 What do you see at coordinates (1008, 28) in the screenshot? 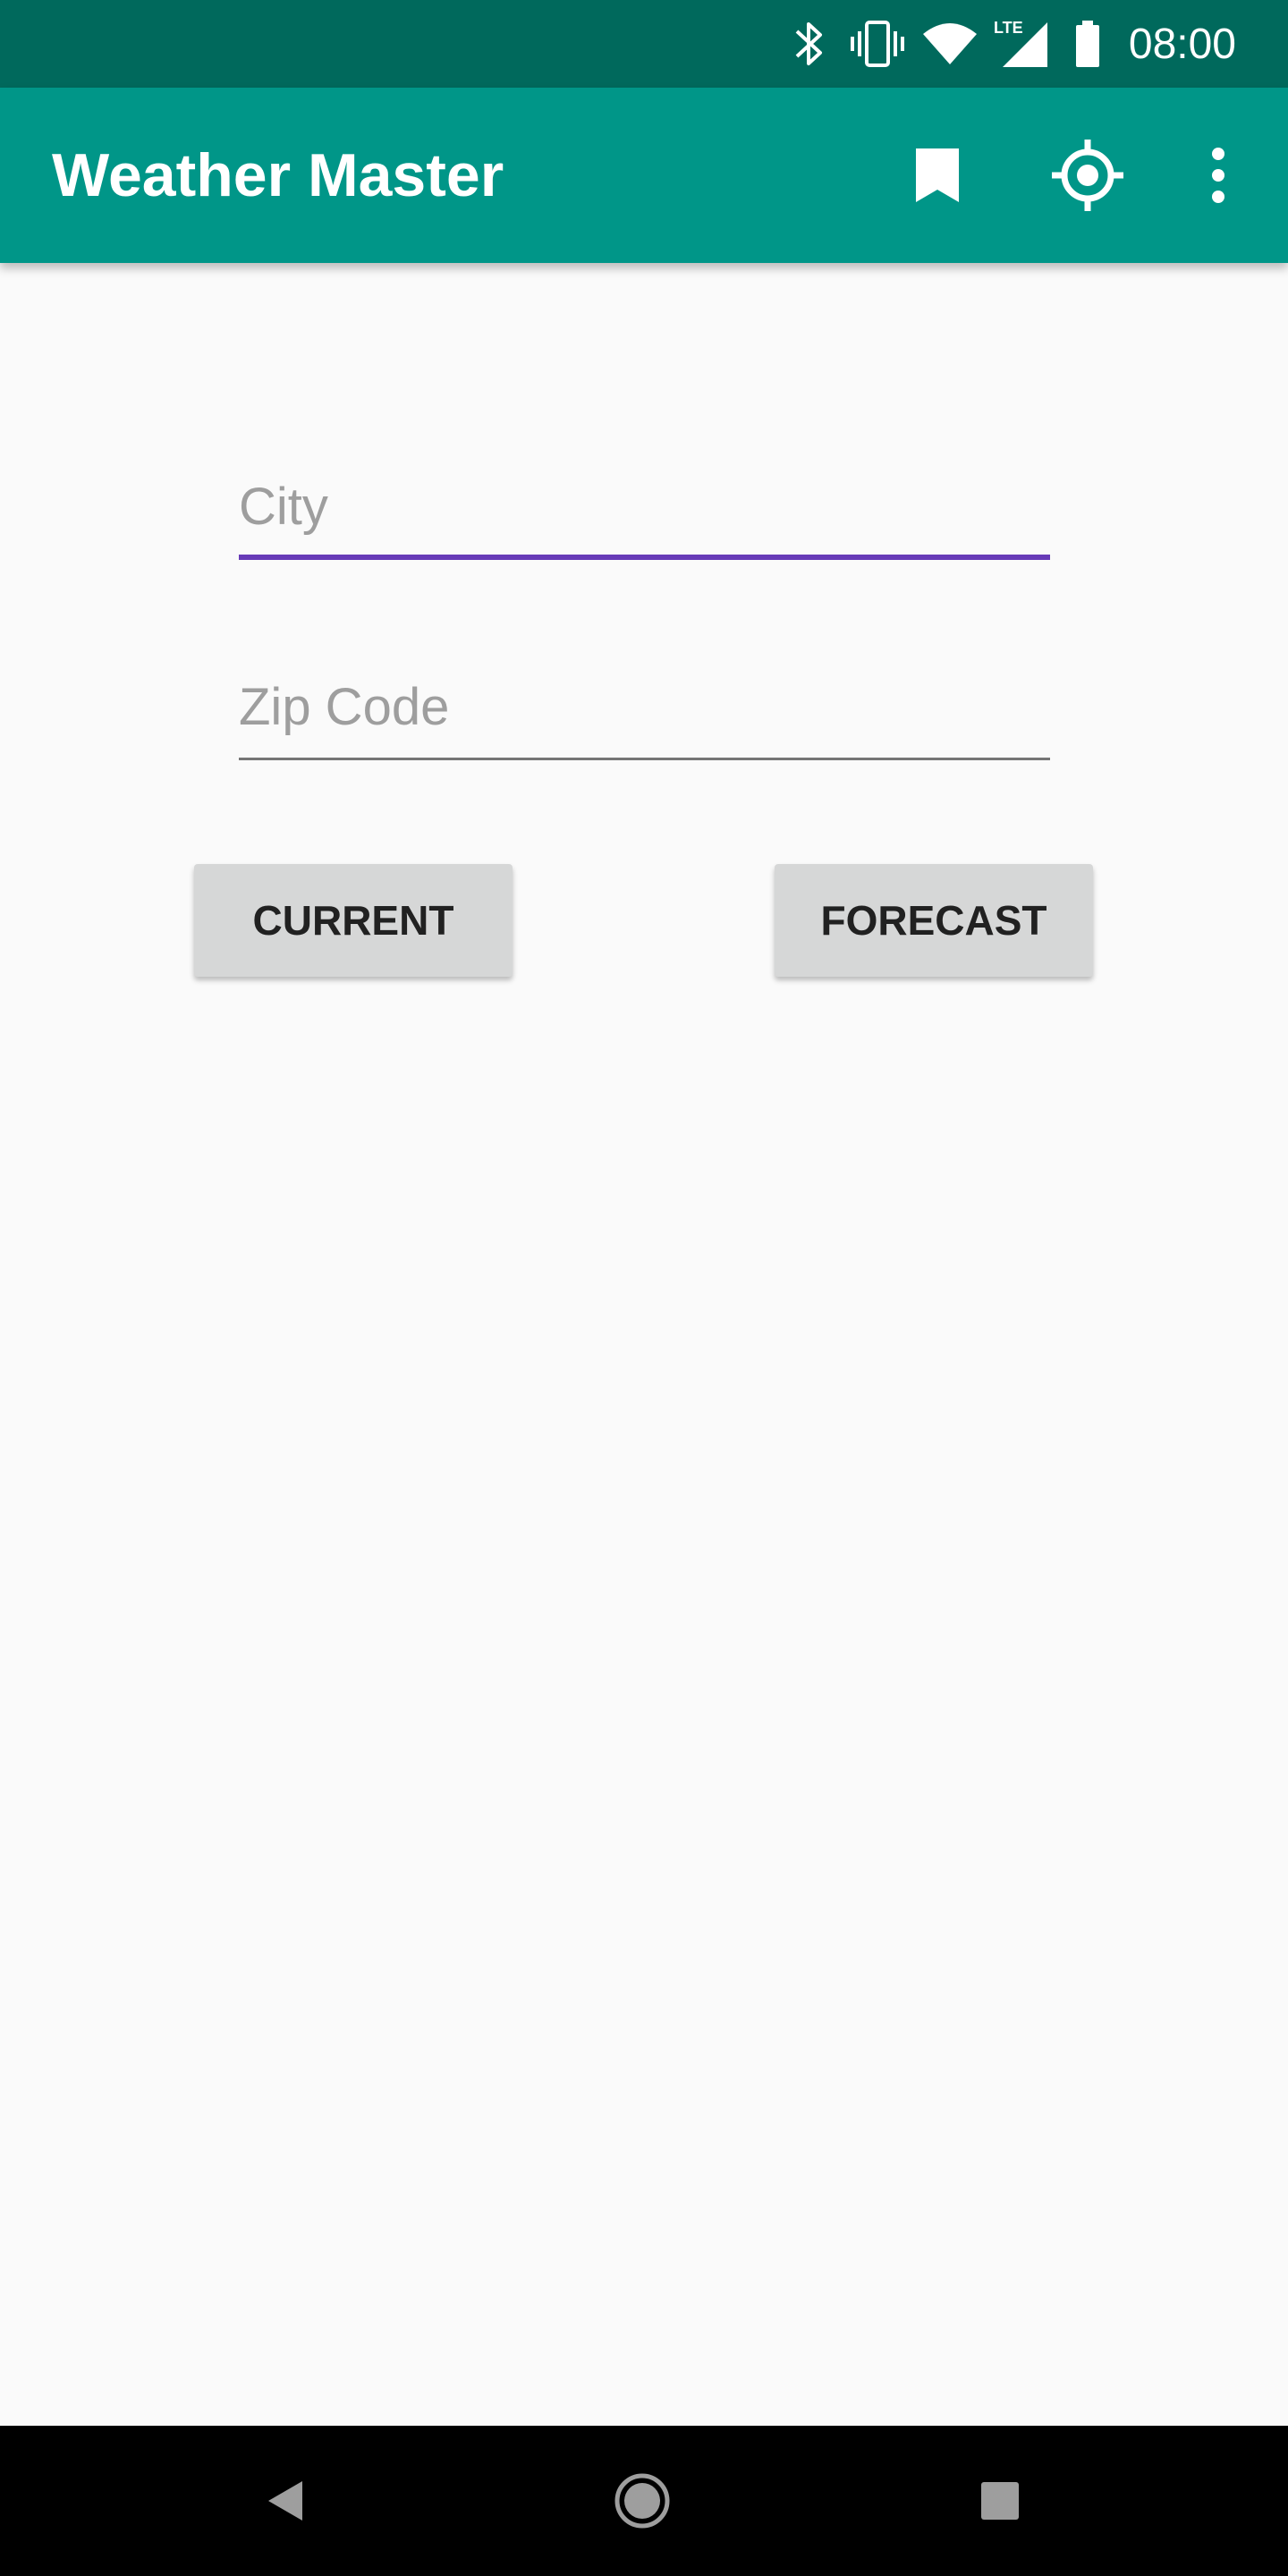
I see `svg-text: LTE` at bounding box center [1008, 28].